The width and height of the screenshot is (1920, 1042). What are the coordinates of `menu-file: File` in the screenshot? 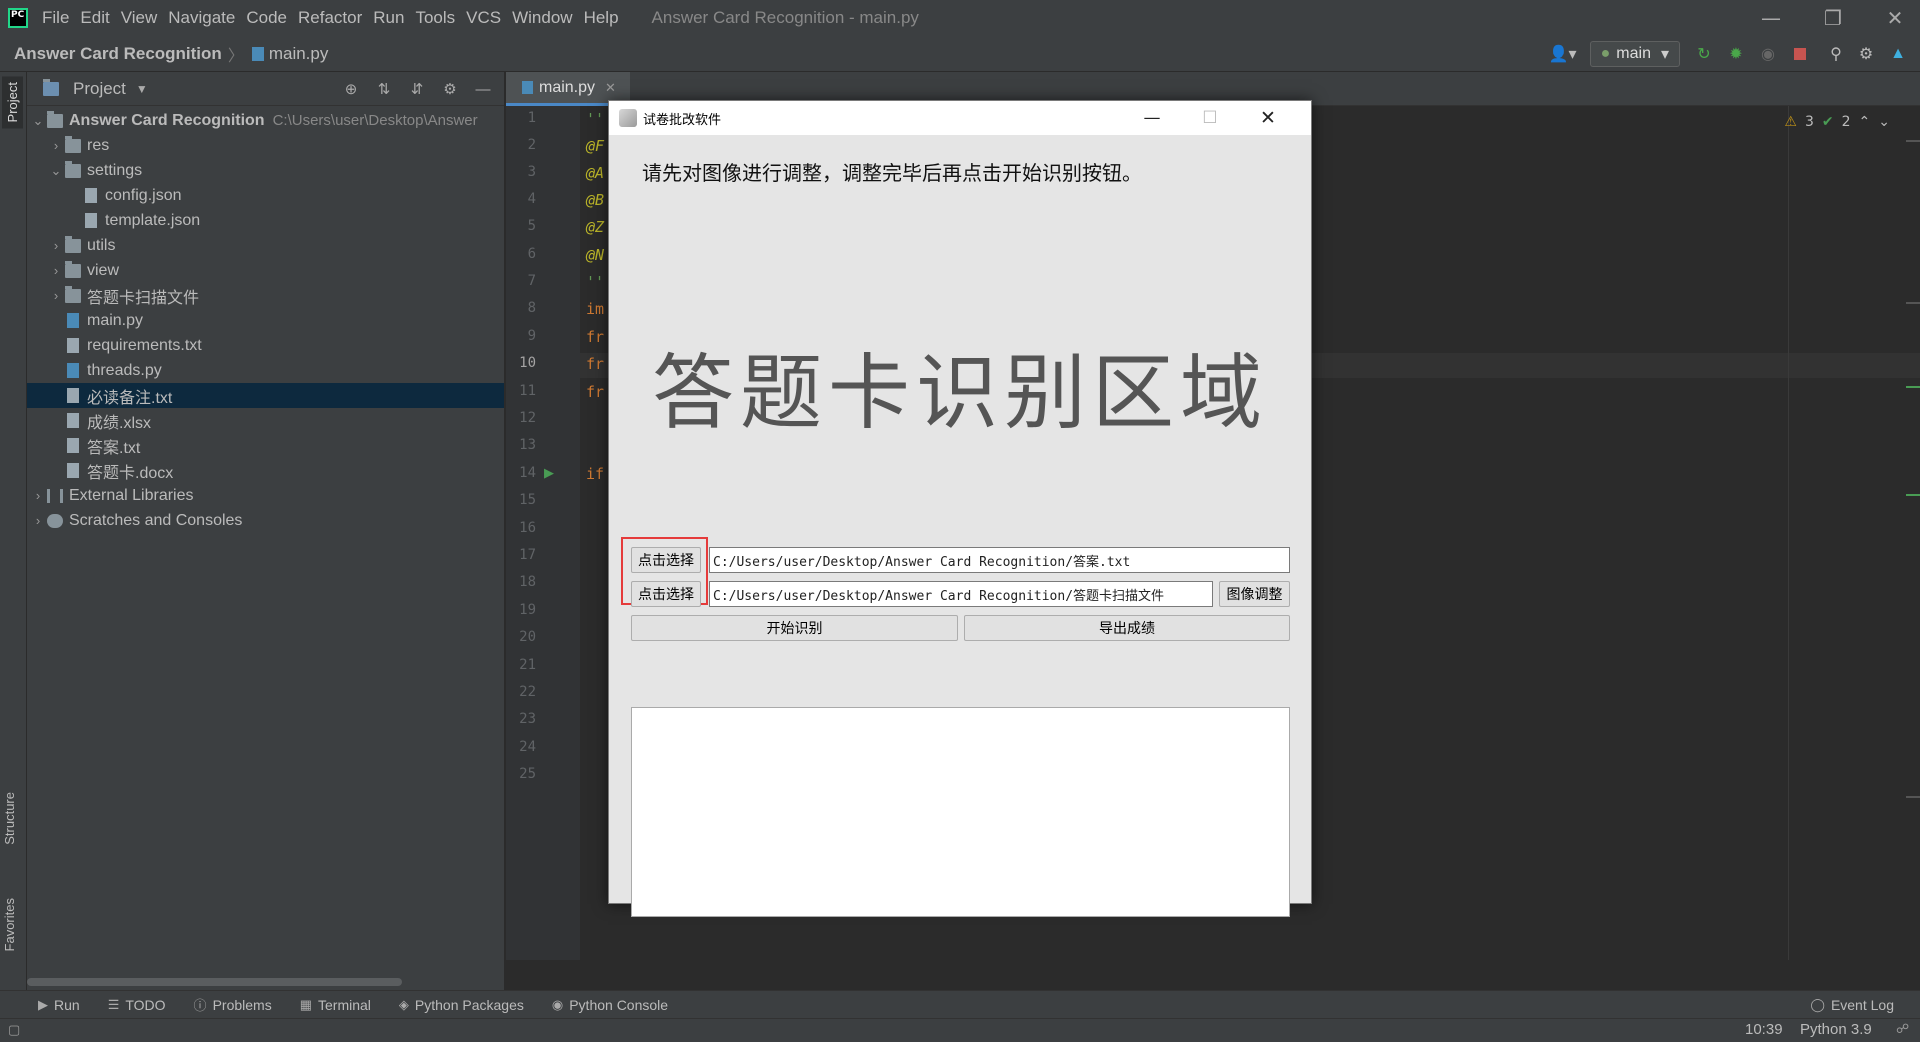 It's located at (55, 18).